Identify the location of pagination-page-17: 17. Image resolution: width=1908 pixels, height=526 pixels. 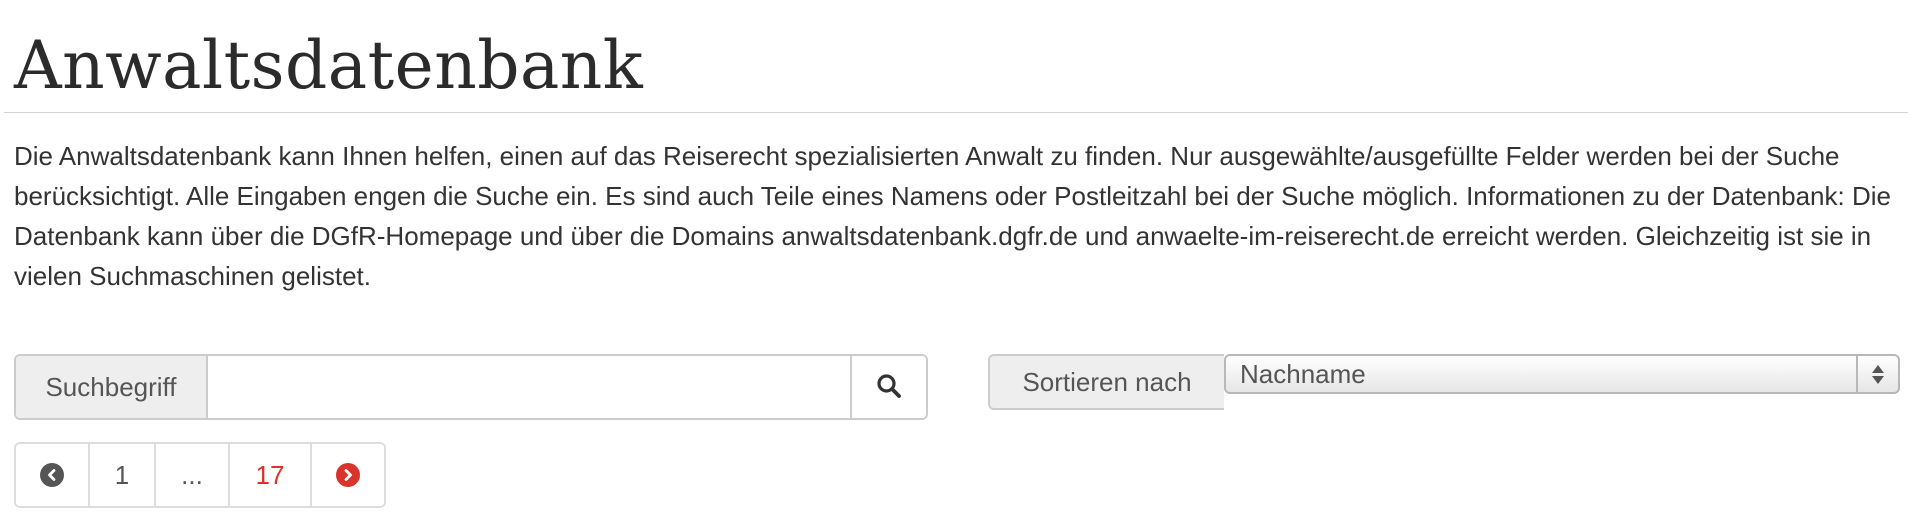
(271, 475).